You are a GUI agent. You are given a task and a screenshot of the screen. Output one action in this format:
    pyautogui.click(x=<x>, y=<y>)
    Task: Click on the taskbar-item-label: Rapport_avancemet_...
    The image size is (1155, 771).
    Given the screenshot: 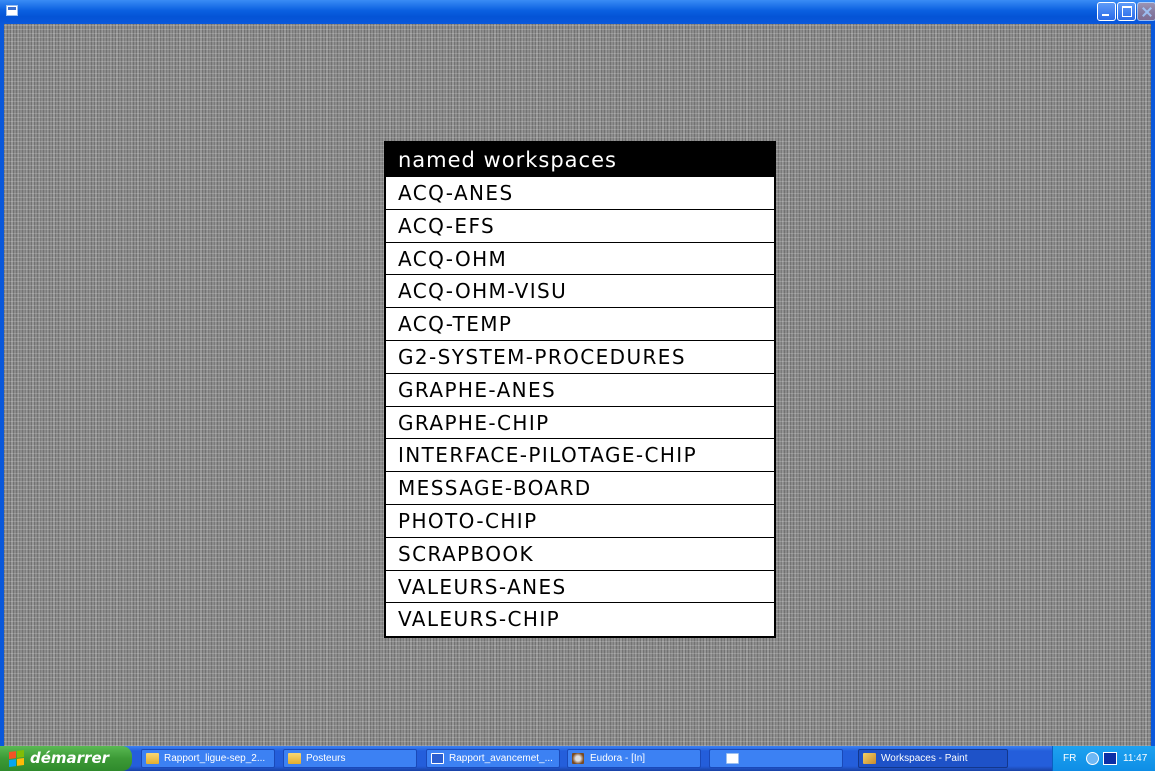 What is the action you would take?
    pyautogui.click(x=501, y=758)
    